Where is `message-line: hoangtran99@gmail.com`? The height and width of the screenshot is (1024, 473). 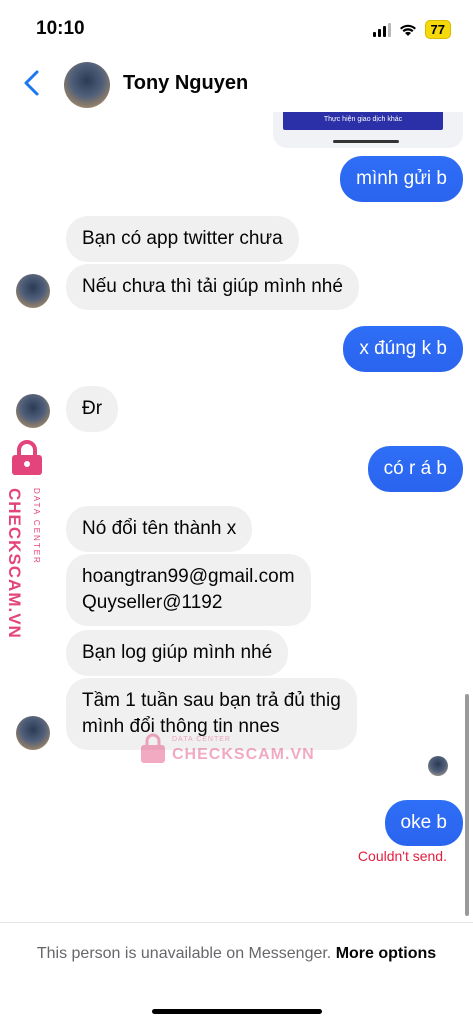 message-line: hoangtran99@gmail.com is located at coordinates (188, 576).